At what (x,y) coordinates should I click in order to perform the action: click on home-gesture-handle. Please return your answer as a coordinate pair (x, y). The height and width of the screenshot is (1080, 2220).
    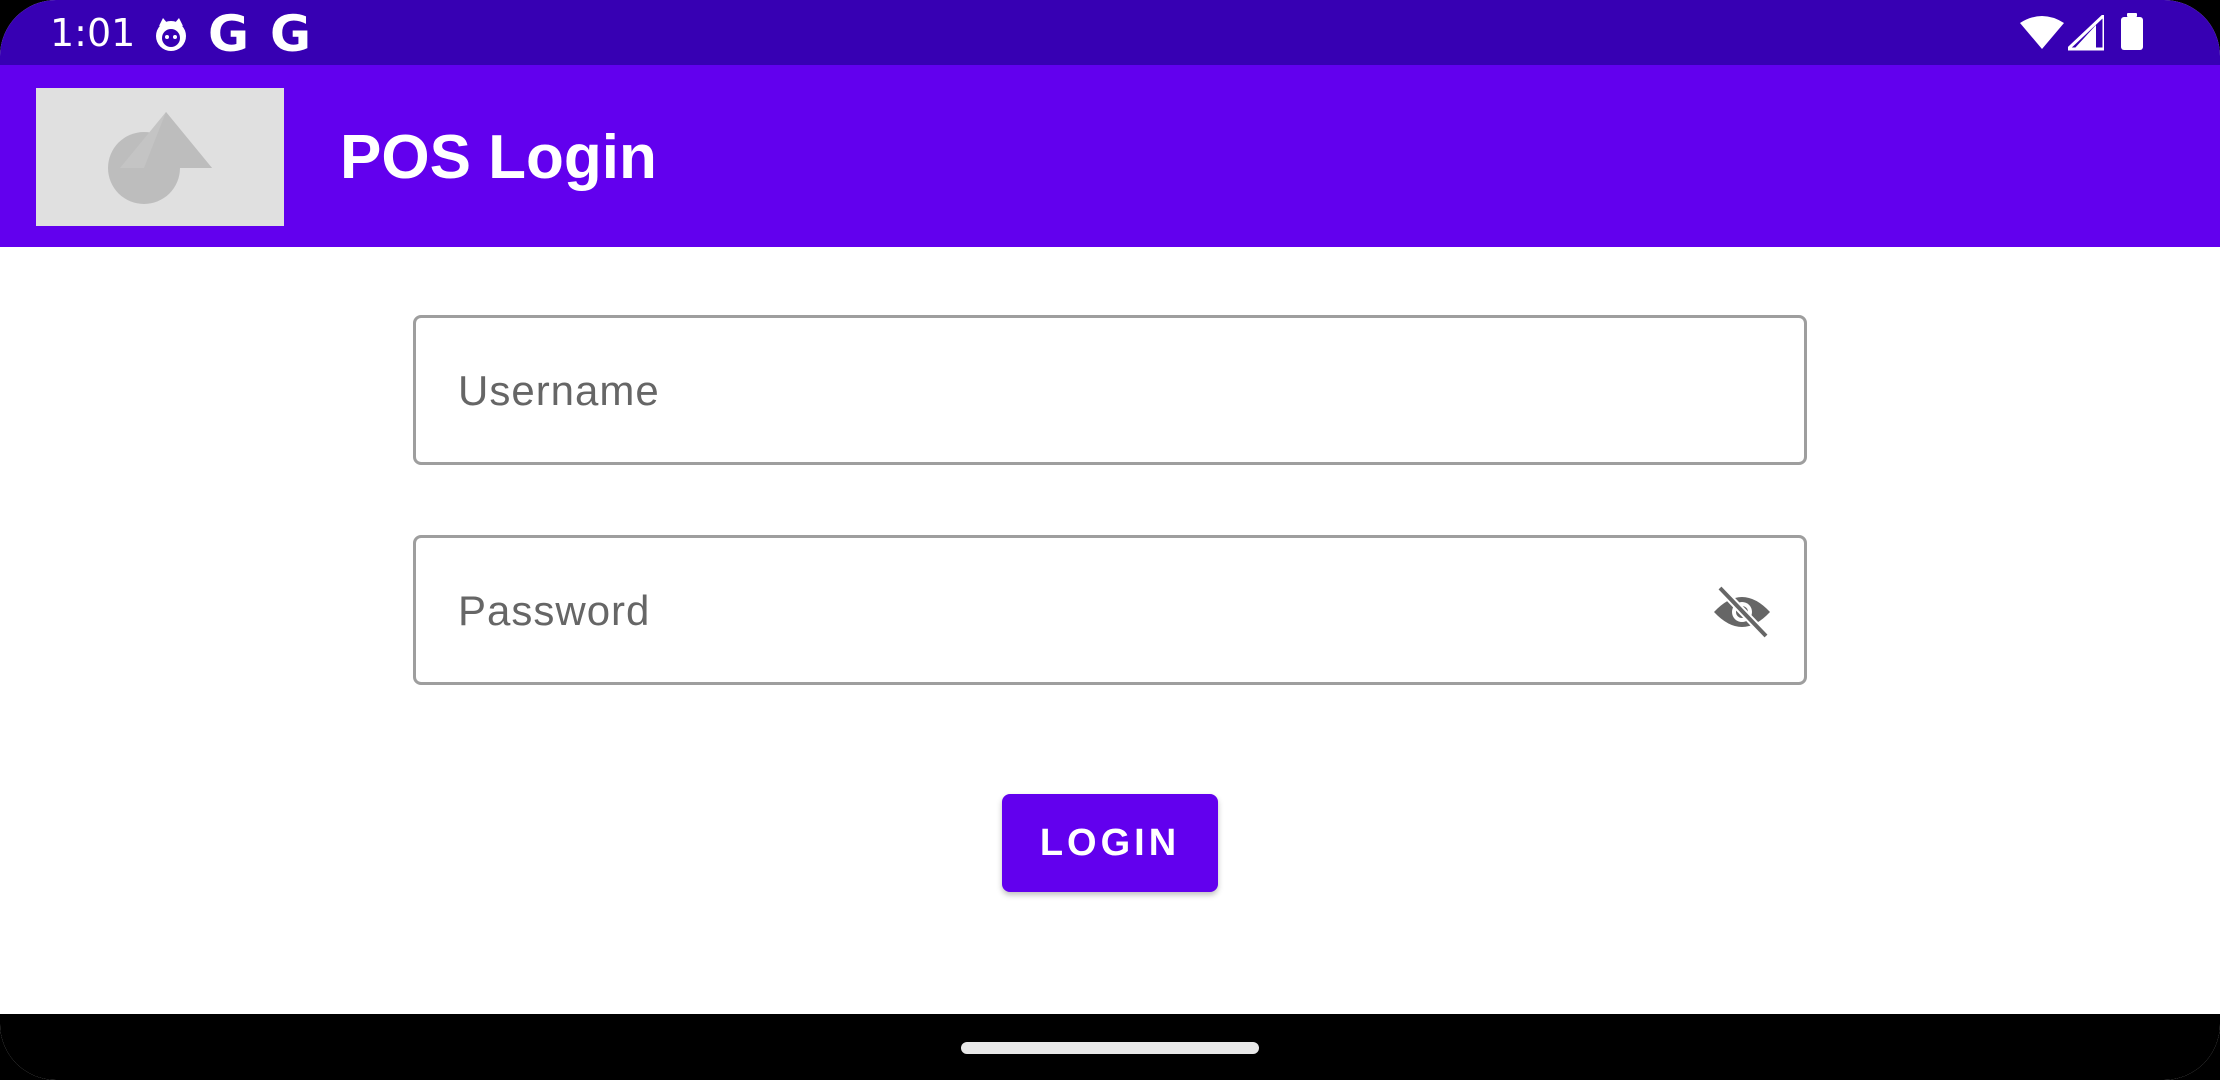
    Looking at the image, I should click on (1110, 1048).